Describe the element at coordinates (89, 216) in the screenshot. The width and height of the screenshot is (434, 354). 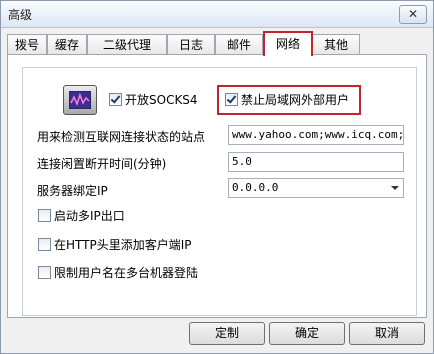
I see `multi-ip-exit-label: 启动多IP出口` at that location.